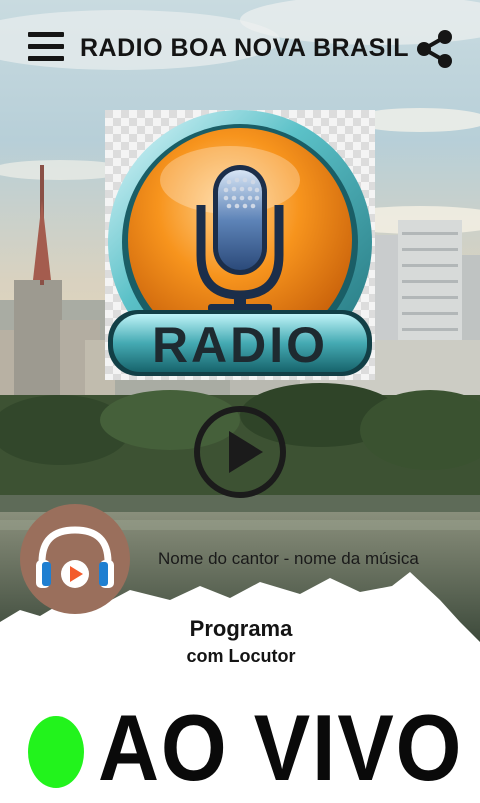 This screenshot has height=803, width=480. Describe the element at coordinates (281, 747) in the screenshot. I see `live-label: AO VIVO` at that location.